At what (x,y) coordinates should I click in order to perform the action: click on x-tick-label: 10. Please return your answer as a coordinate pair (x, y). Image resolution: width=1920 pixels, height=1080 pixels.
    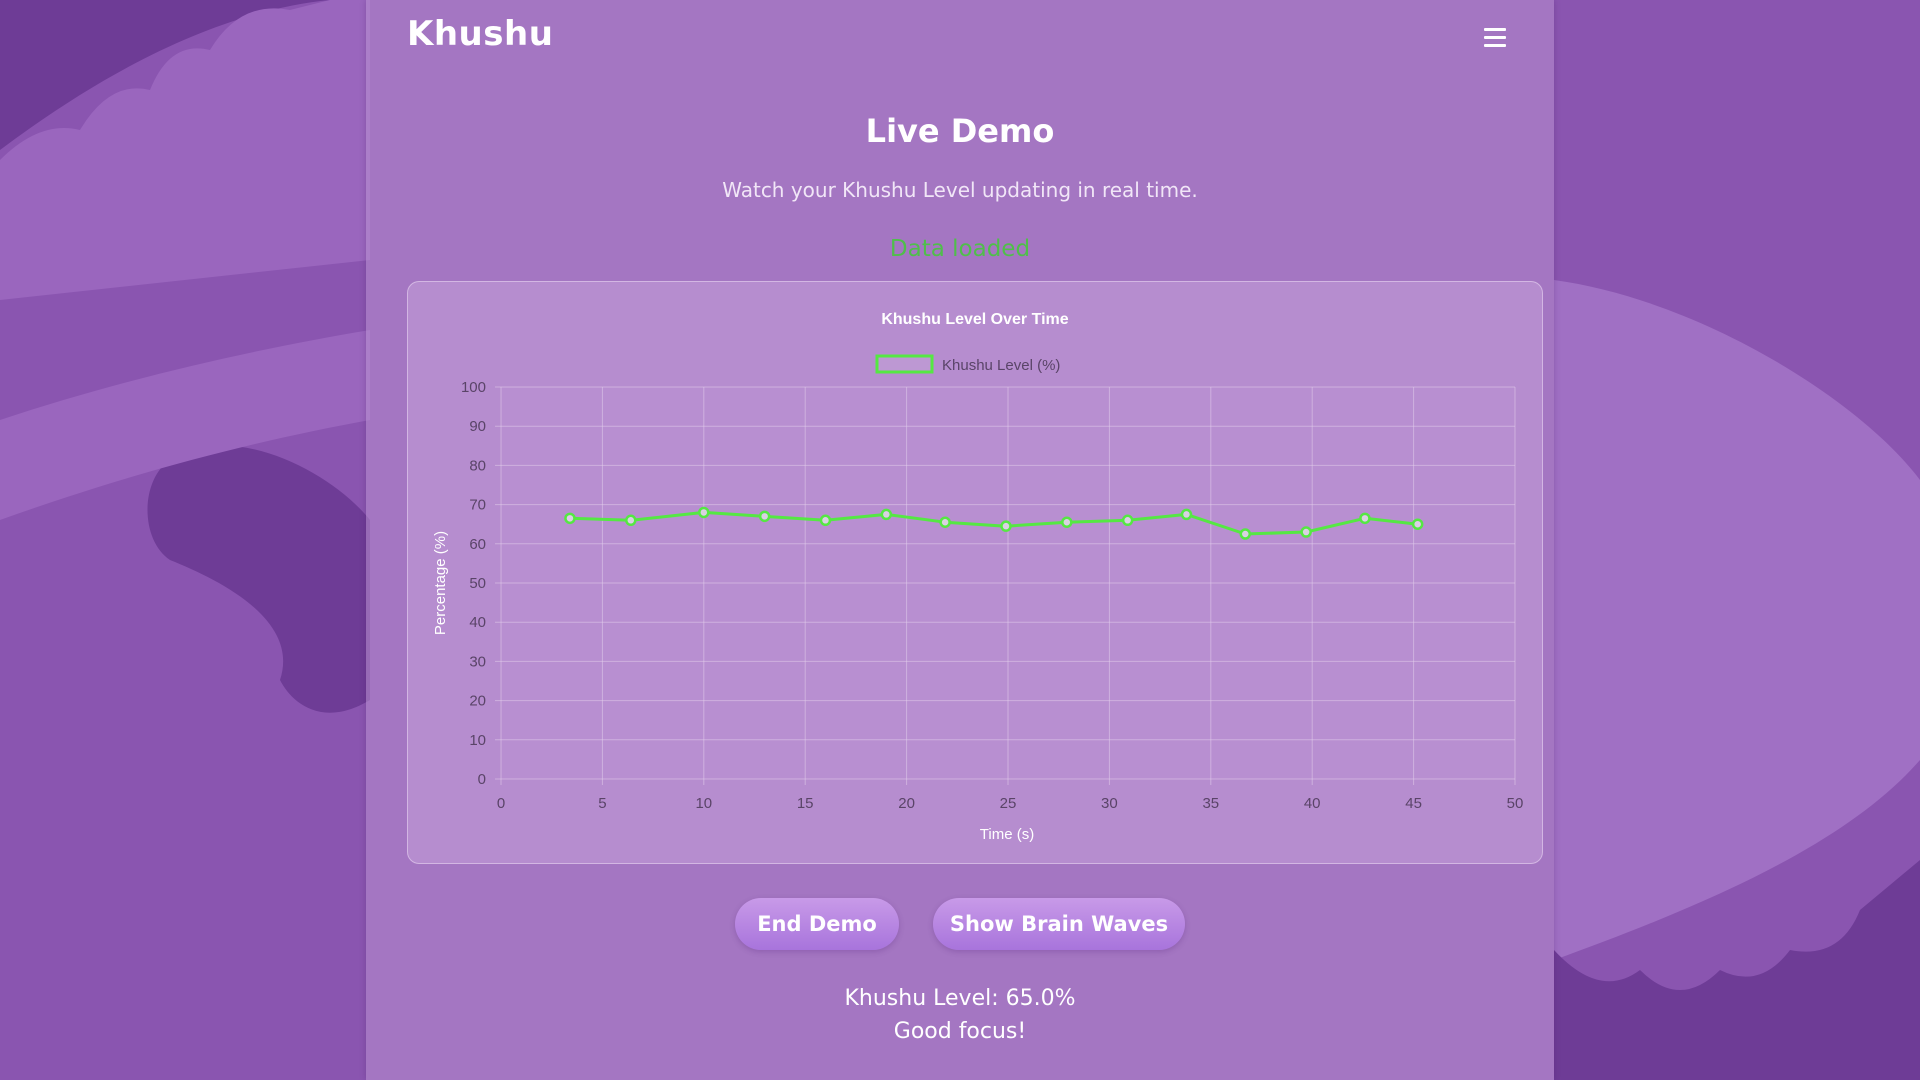
    Looking at the image, I should click on (703, 803).